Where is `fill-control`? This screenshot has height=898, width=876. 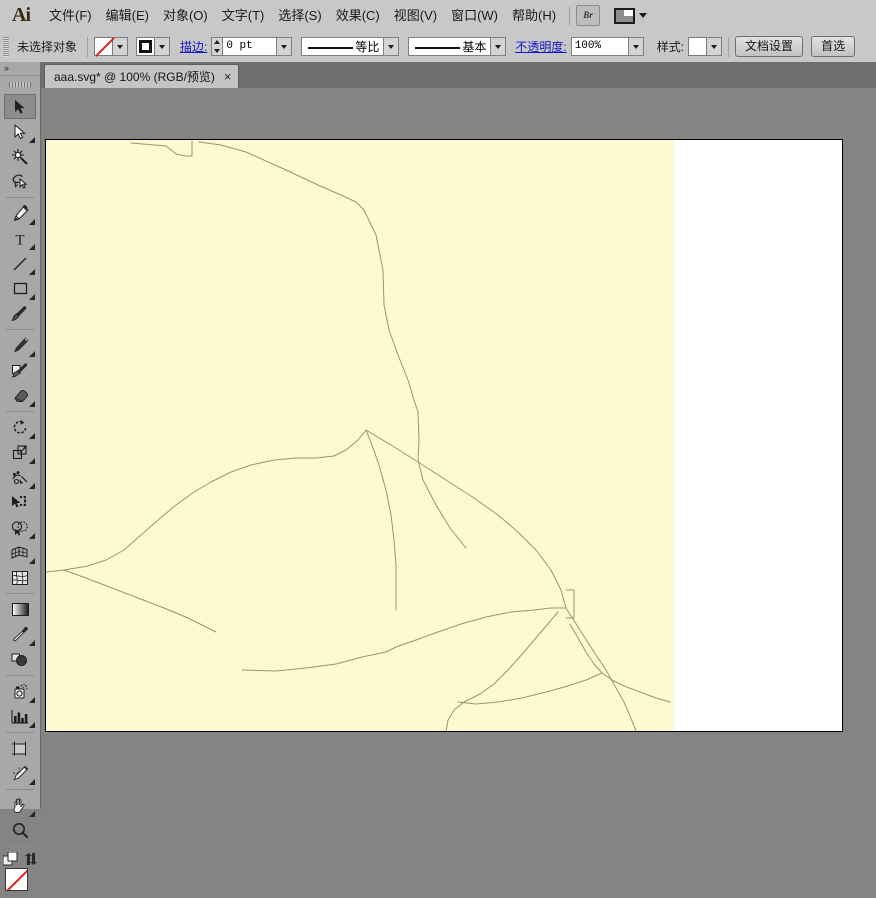 fill-control is located at coordinates (111, 46).